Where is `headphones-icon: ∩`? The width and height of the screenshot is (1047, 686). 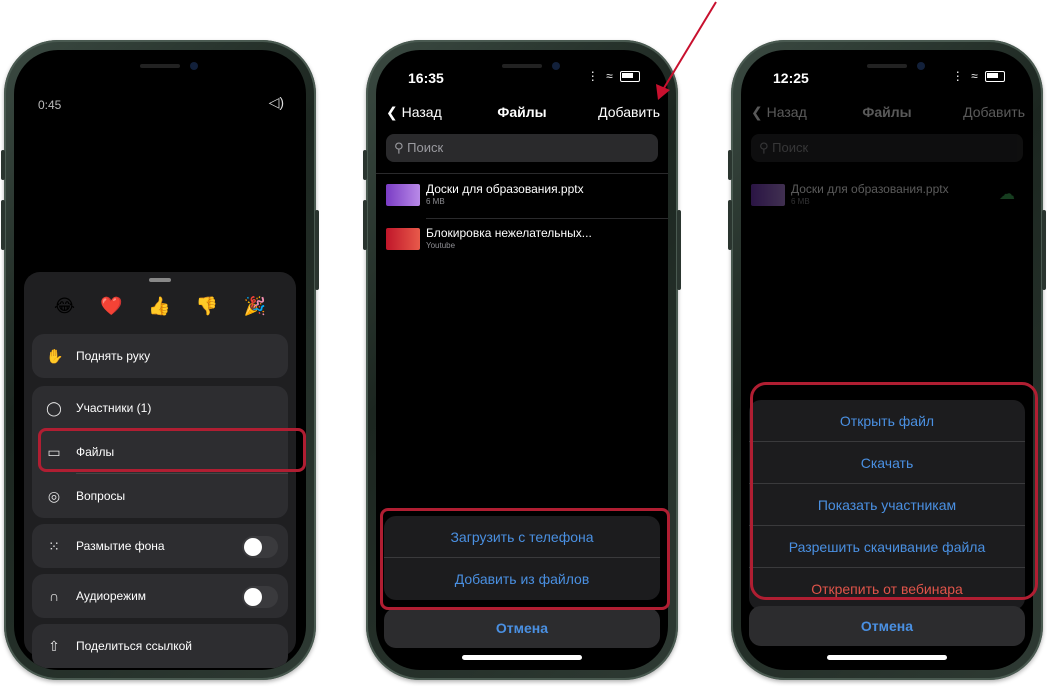 headphones-icon: ∩ is located at coordinates (54, 596).